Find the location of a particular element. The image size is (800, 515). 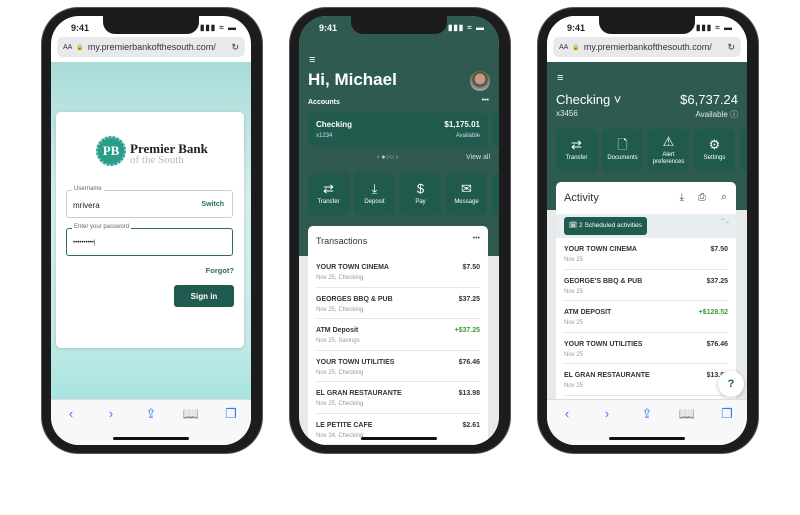

action-documents: 🗋 Documents is located at coordinates (622, 150).